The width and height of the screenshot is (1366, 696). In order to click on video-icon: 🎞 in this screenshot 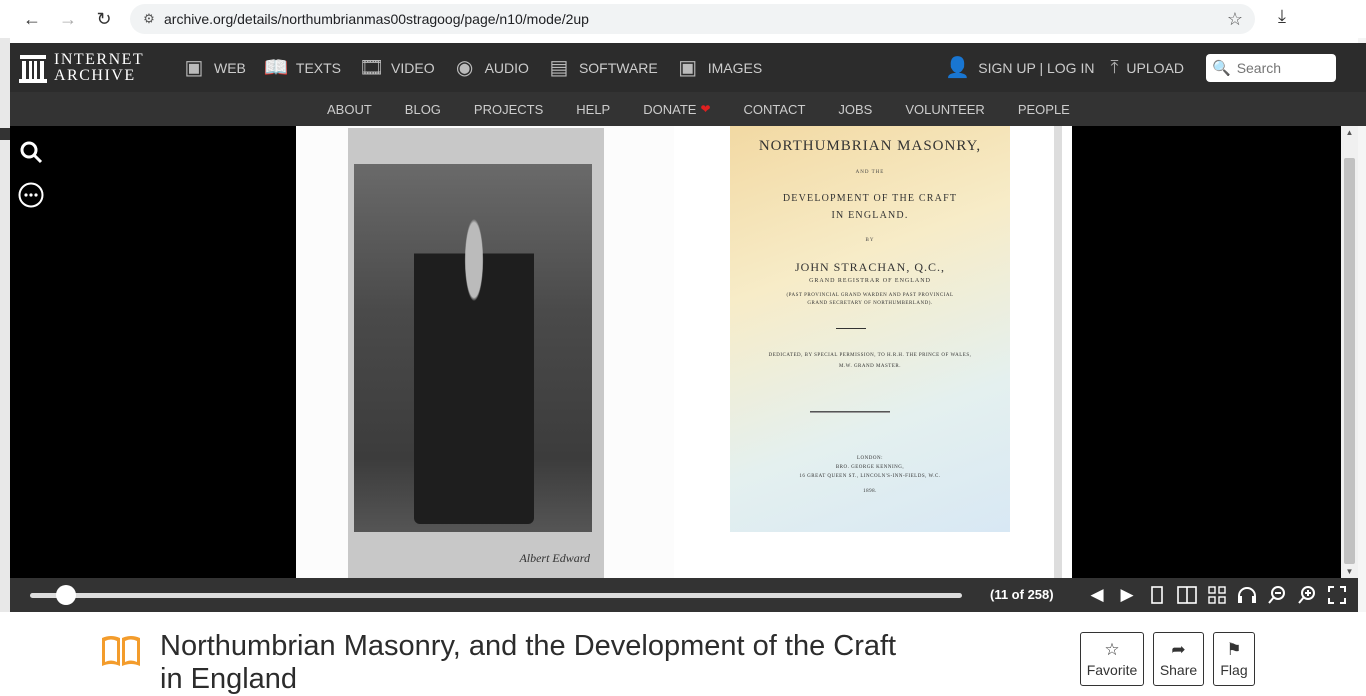, I will do `click(372, 68)`.